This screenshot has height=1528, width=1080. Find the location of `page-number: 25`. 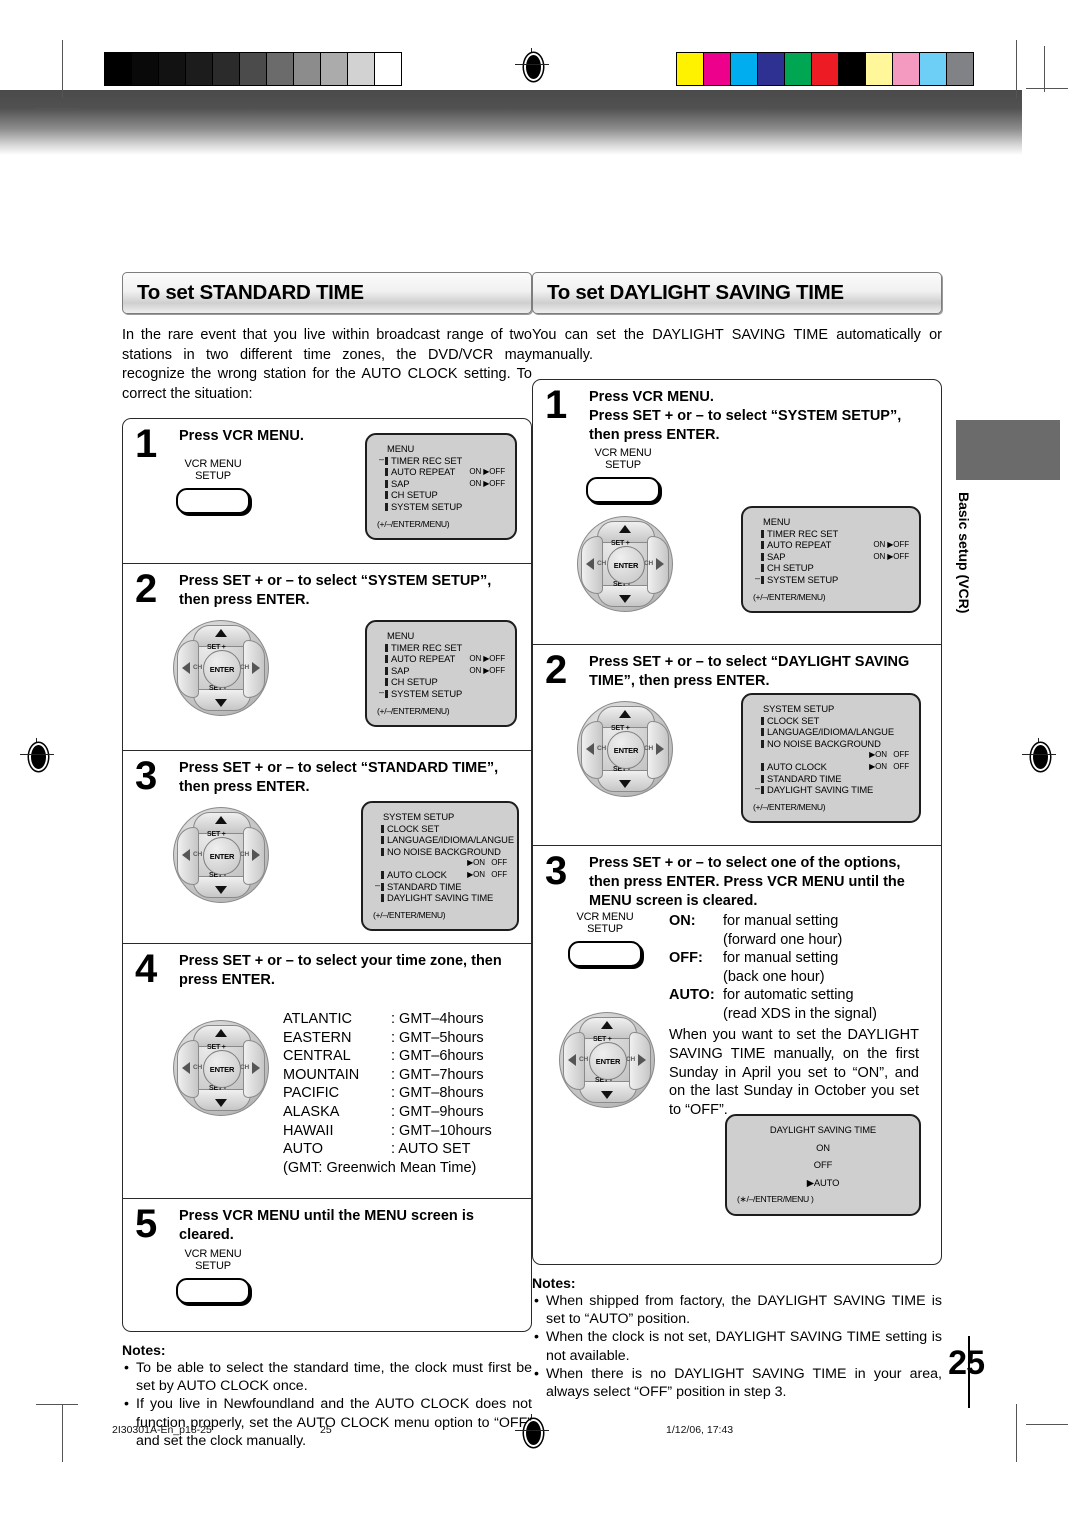

page-number: 25 is located at coordinates (966, 1363).